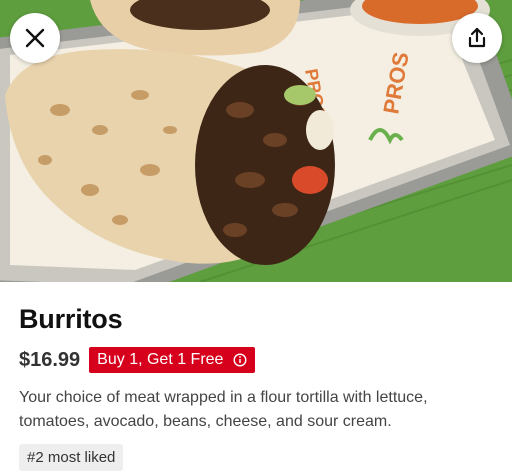  I want to click on close-button, so click(35, 38).